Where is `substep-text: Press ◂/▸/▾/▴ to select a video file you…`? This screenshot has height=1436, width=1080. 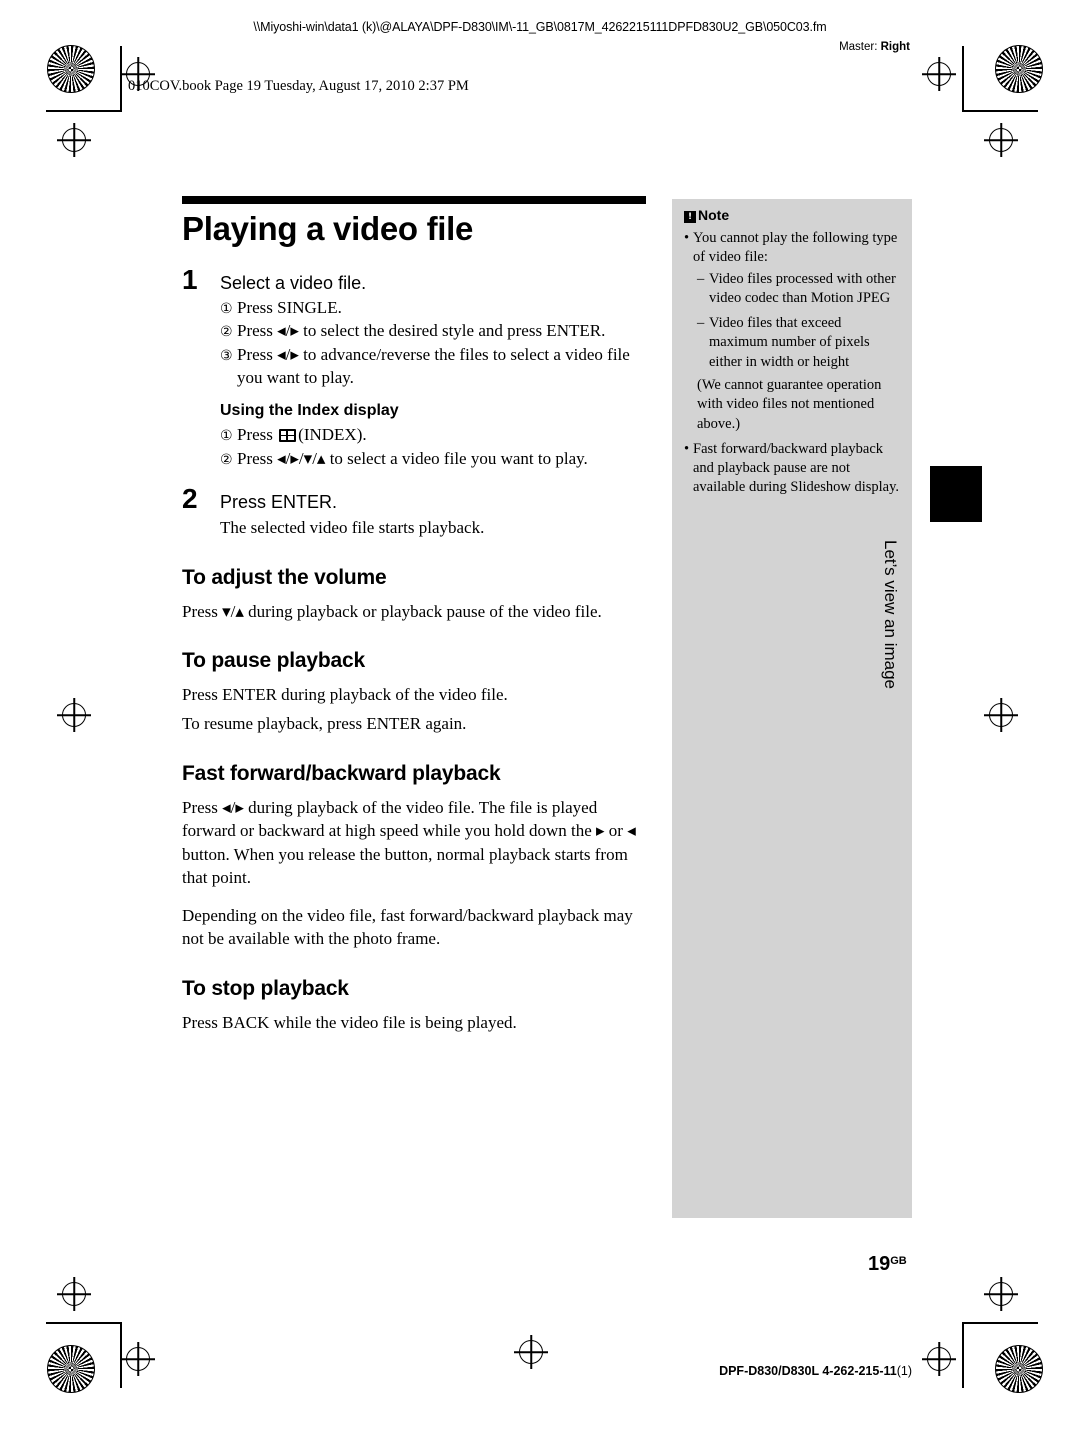
substep-text: Press ◂/▸/▾/▴ to select a video file you… is located at coordinates (412, 459).